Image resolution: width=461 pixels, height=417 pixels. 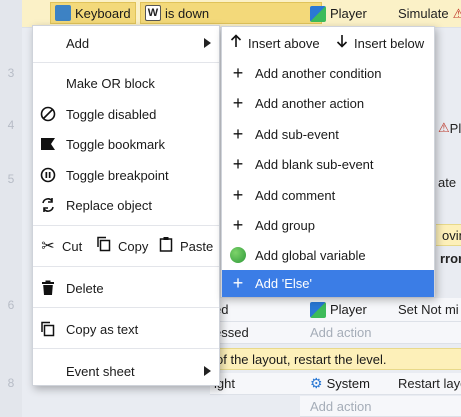 I want to click on row-number: 6, so click(x=11, y=305).